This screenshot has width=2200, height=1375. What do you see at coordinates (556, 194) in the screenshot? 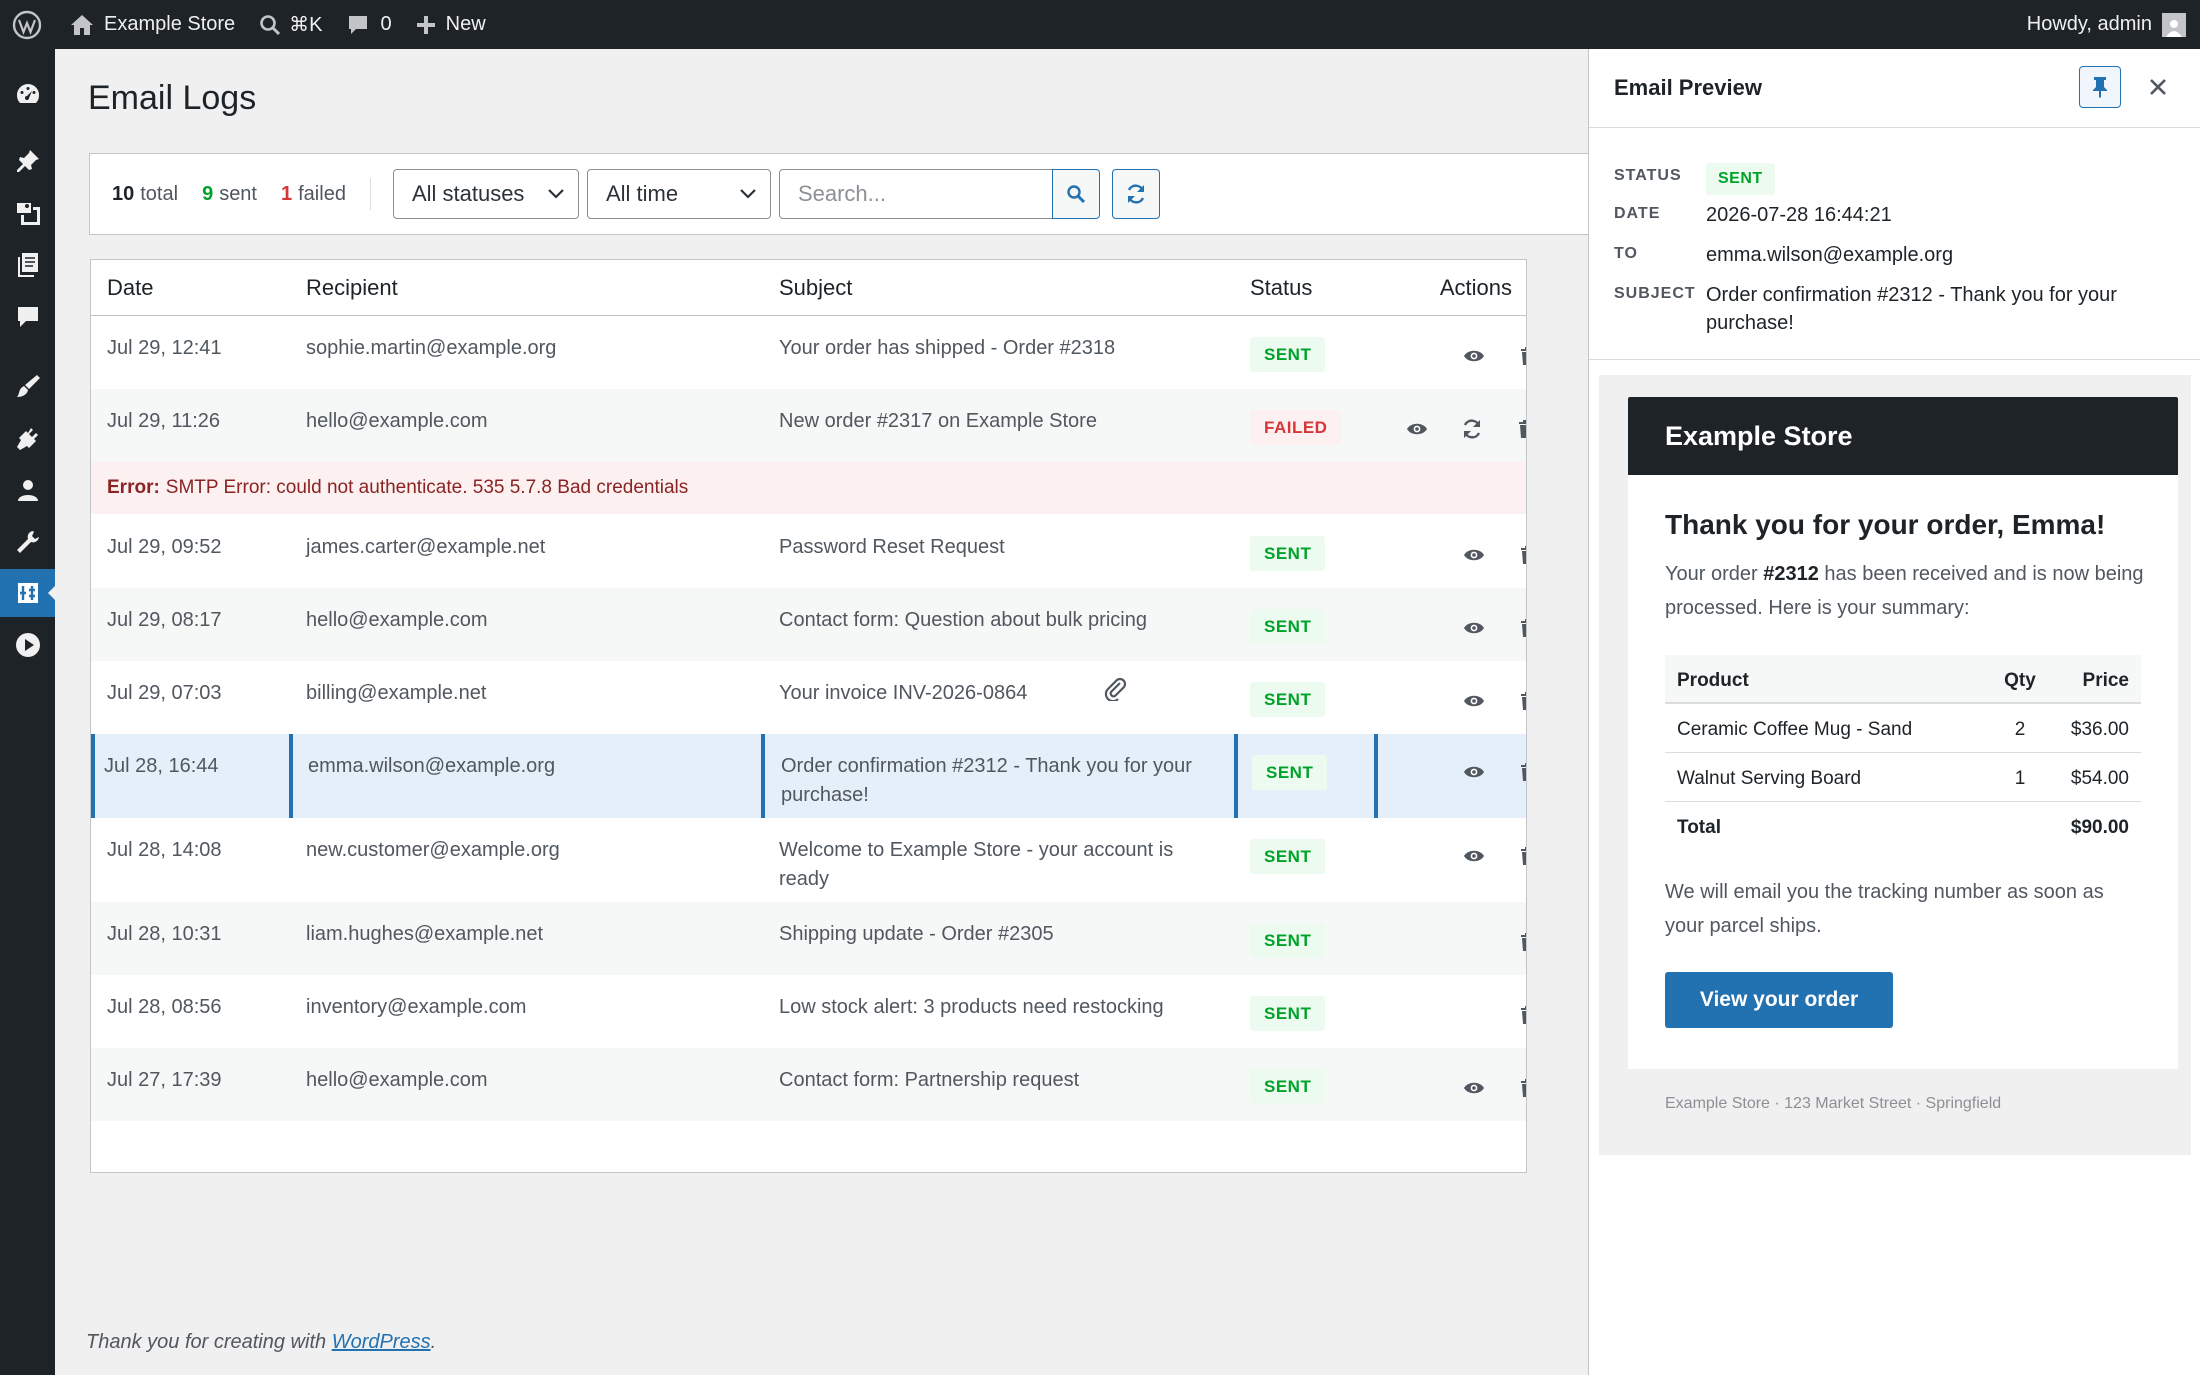
I see `chevron-down-icon` at bounding box center [556, 194].